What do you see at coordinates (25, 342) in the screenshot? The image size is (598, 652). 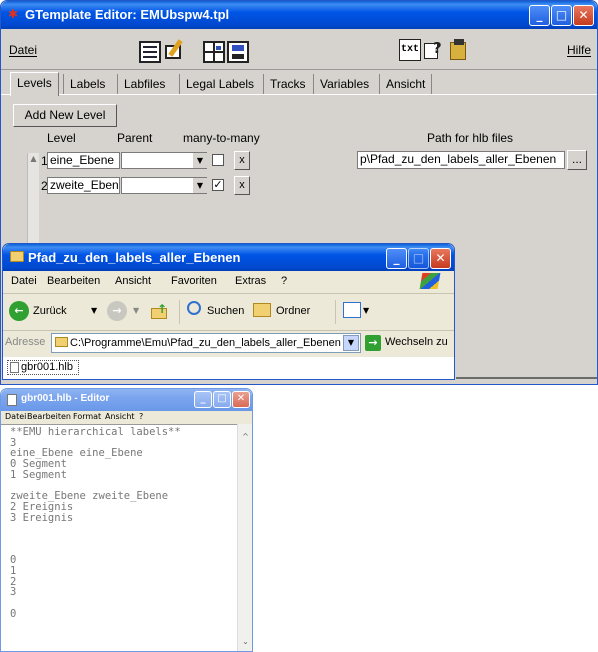 I see `address-label: Adresse` at bounding box center [25, 342].